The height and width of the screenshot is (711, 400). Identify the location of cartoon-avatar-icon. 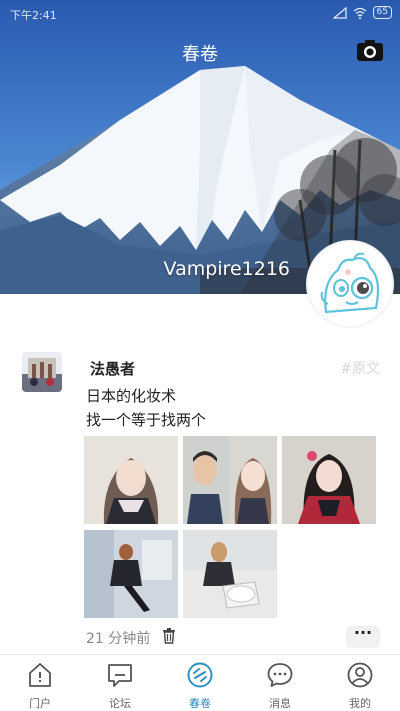
(350, 284).